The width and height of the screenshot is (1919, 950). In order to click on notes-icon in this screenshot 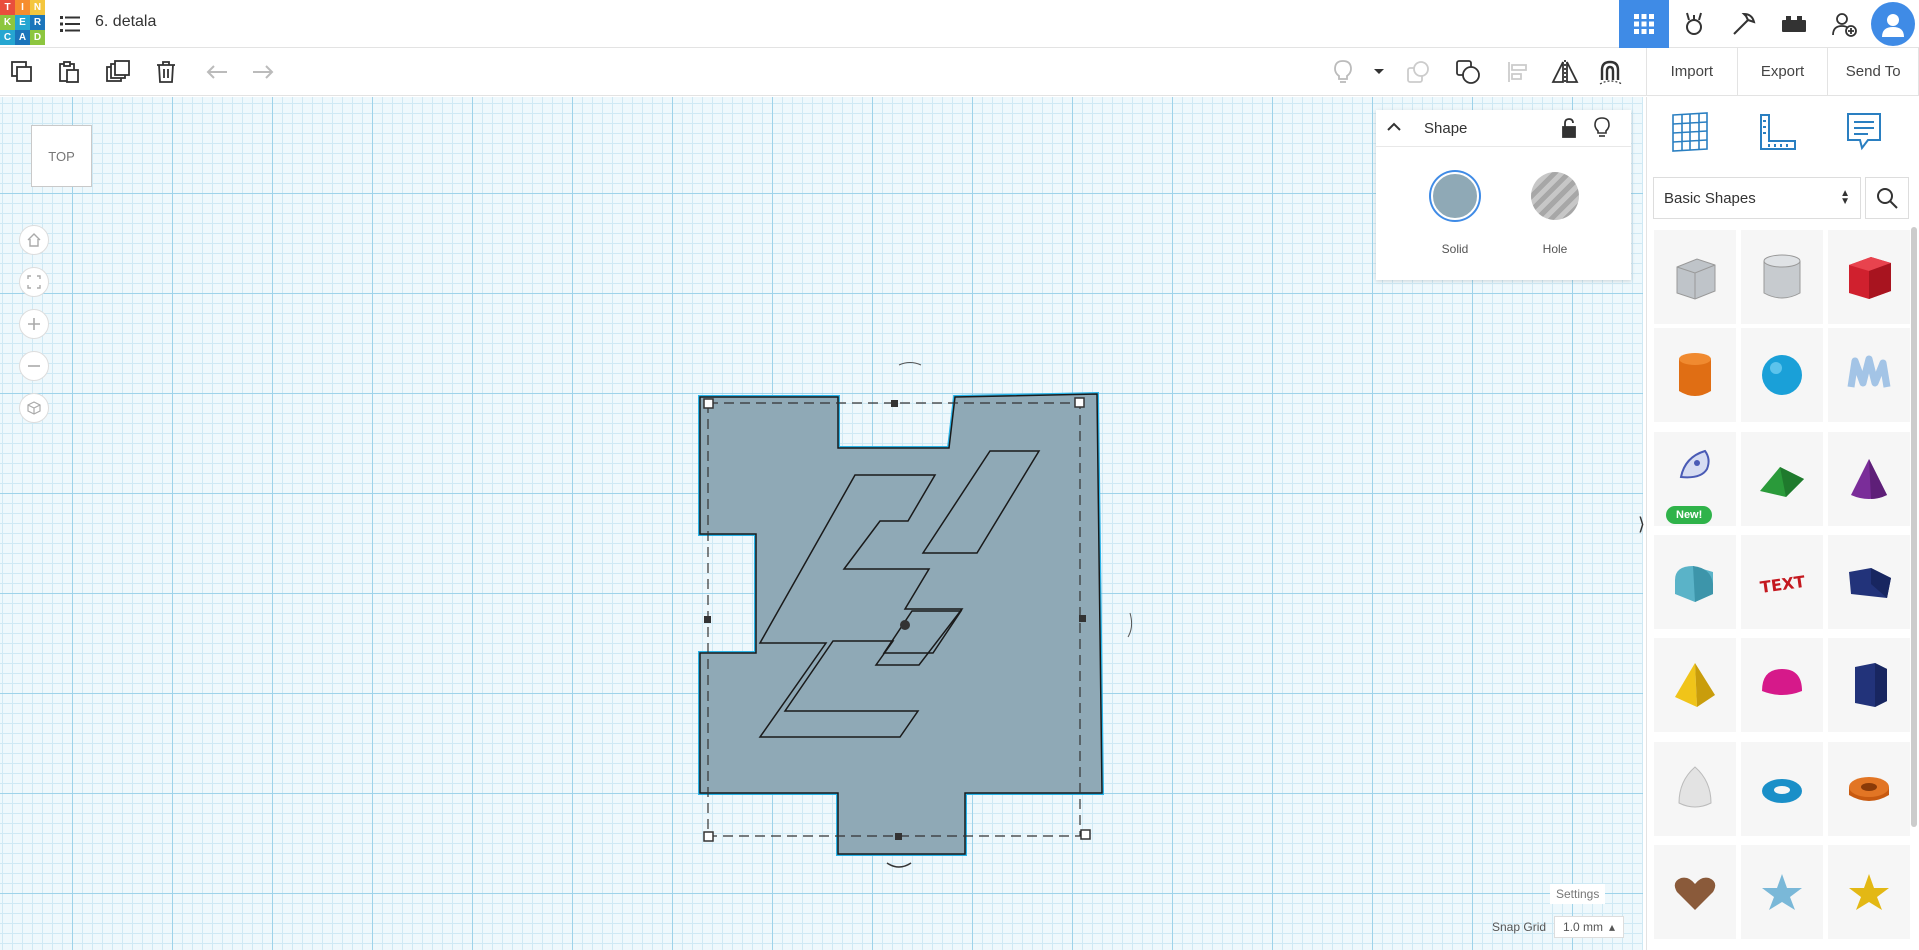, I will do `click(1864, 132)`.